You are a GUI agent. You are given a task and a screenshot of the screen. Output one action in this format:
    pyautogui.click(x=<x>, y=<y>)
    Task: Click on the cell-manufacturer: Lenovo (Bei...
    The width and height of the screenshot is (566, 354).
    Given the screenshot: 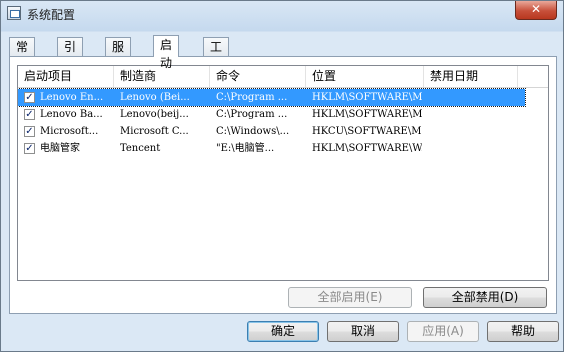 What is the action you would take?
    pyautogui.click(x=155, y=97)
    